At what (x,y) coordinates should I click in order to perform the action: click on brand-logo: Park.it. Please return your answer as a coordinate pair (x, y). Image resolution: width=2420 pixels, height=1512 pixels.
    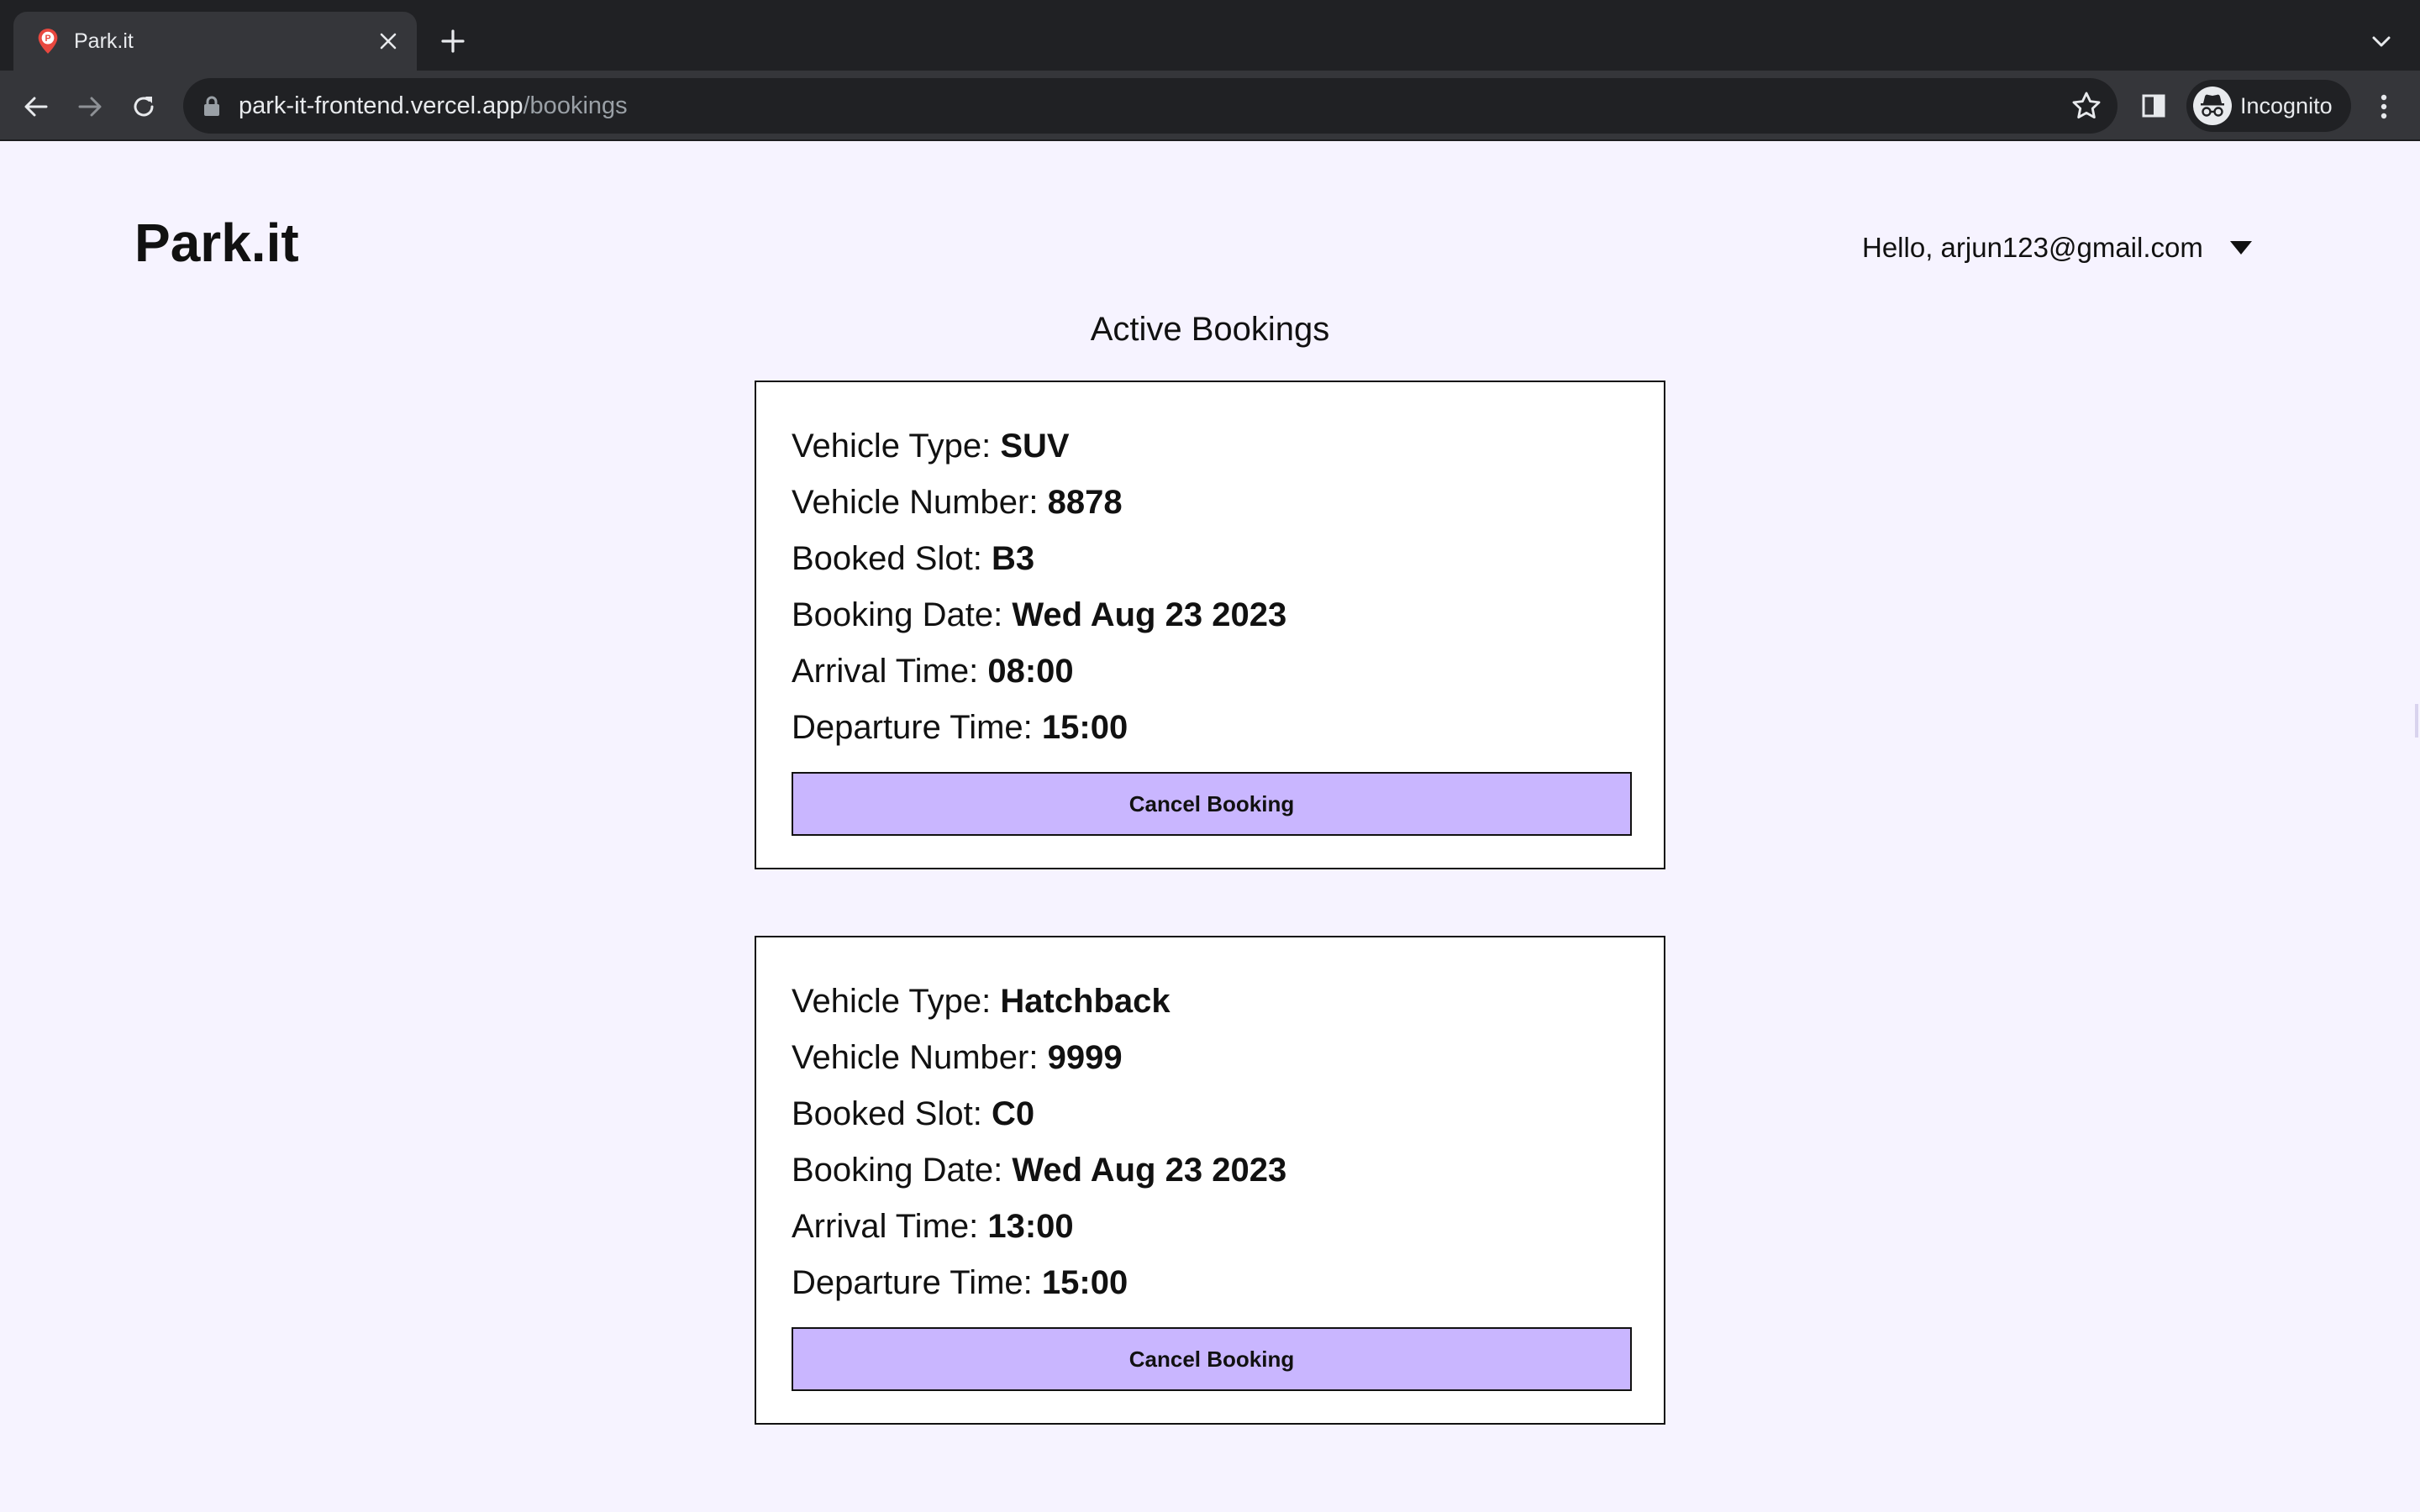
    Looking at the image, I should click on (217, 243).